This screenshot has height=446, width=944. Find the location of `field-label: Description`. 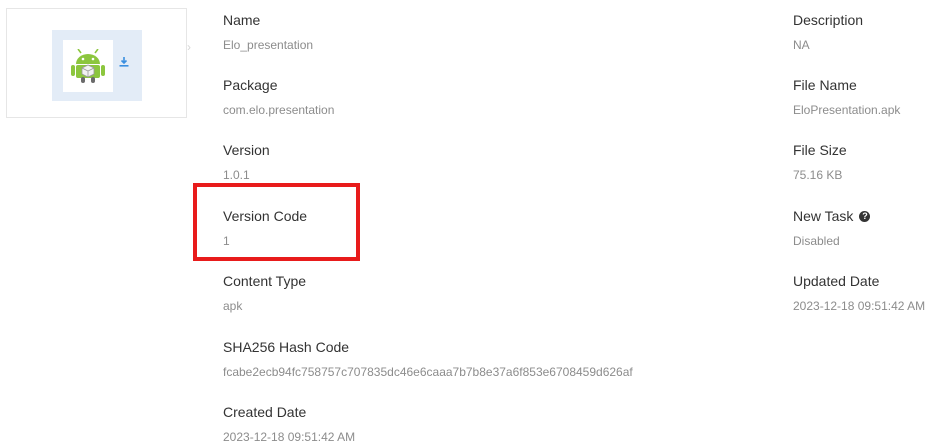

field-label: Description is located at coordinates (828, 20).